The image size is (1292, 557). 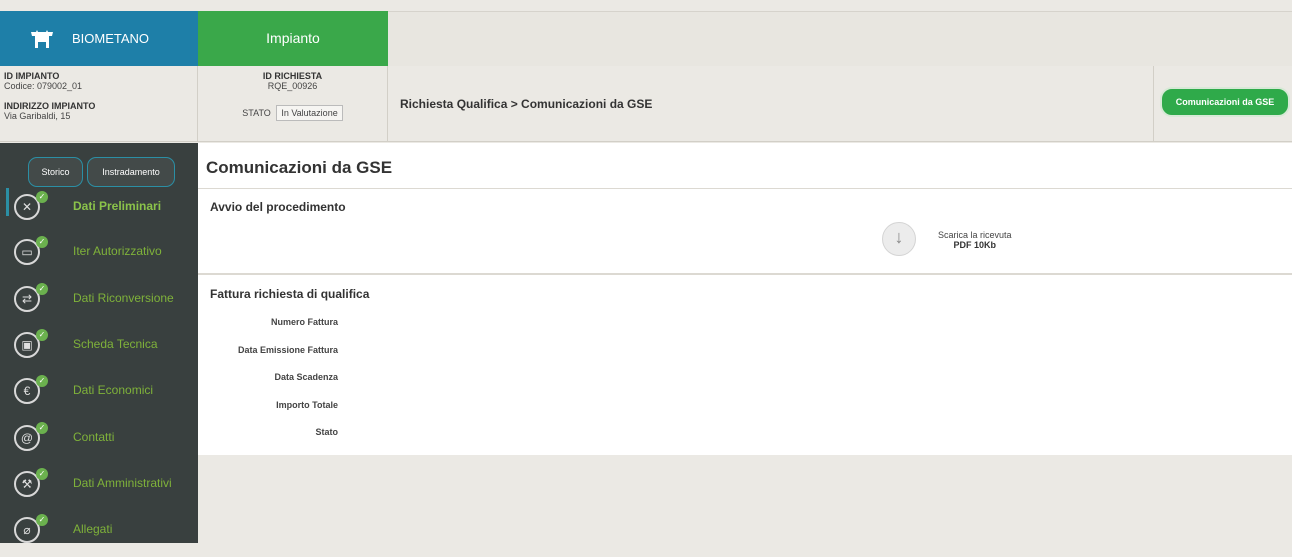 What do you see at coordinates (975, 235) in the screenshot?
I see `download-label: Scarica la ricevuta` at bounding box center [975, 235].